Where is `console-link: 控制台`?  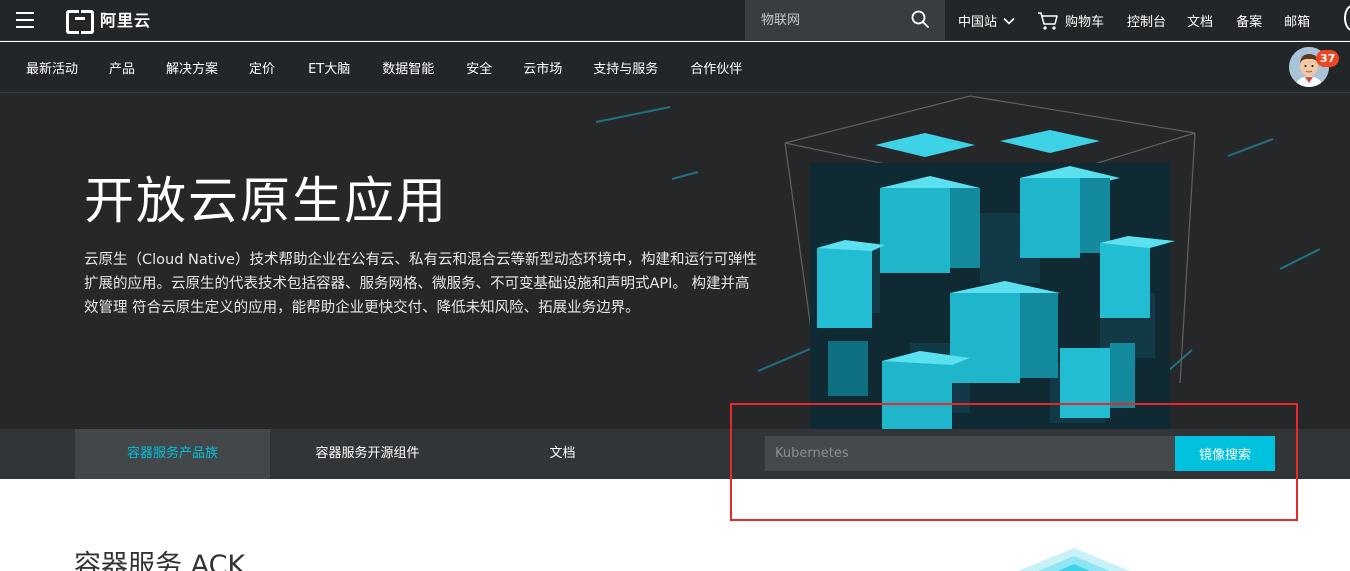
console-link: 控制台 is located at coordinates (1146, 20).